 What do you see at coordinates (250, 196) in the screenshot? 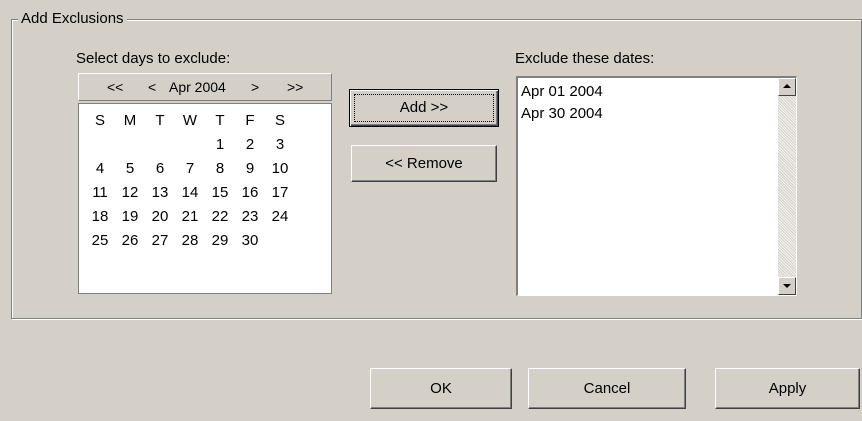
I see `calendar-day: 16` at bounding box center [250, 196].